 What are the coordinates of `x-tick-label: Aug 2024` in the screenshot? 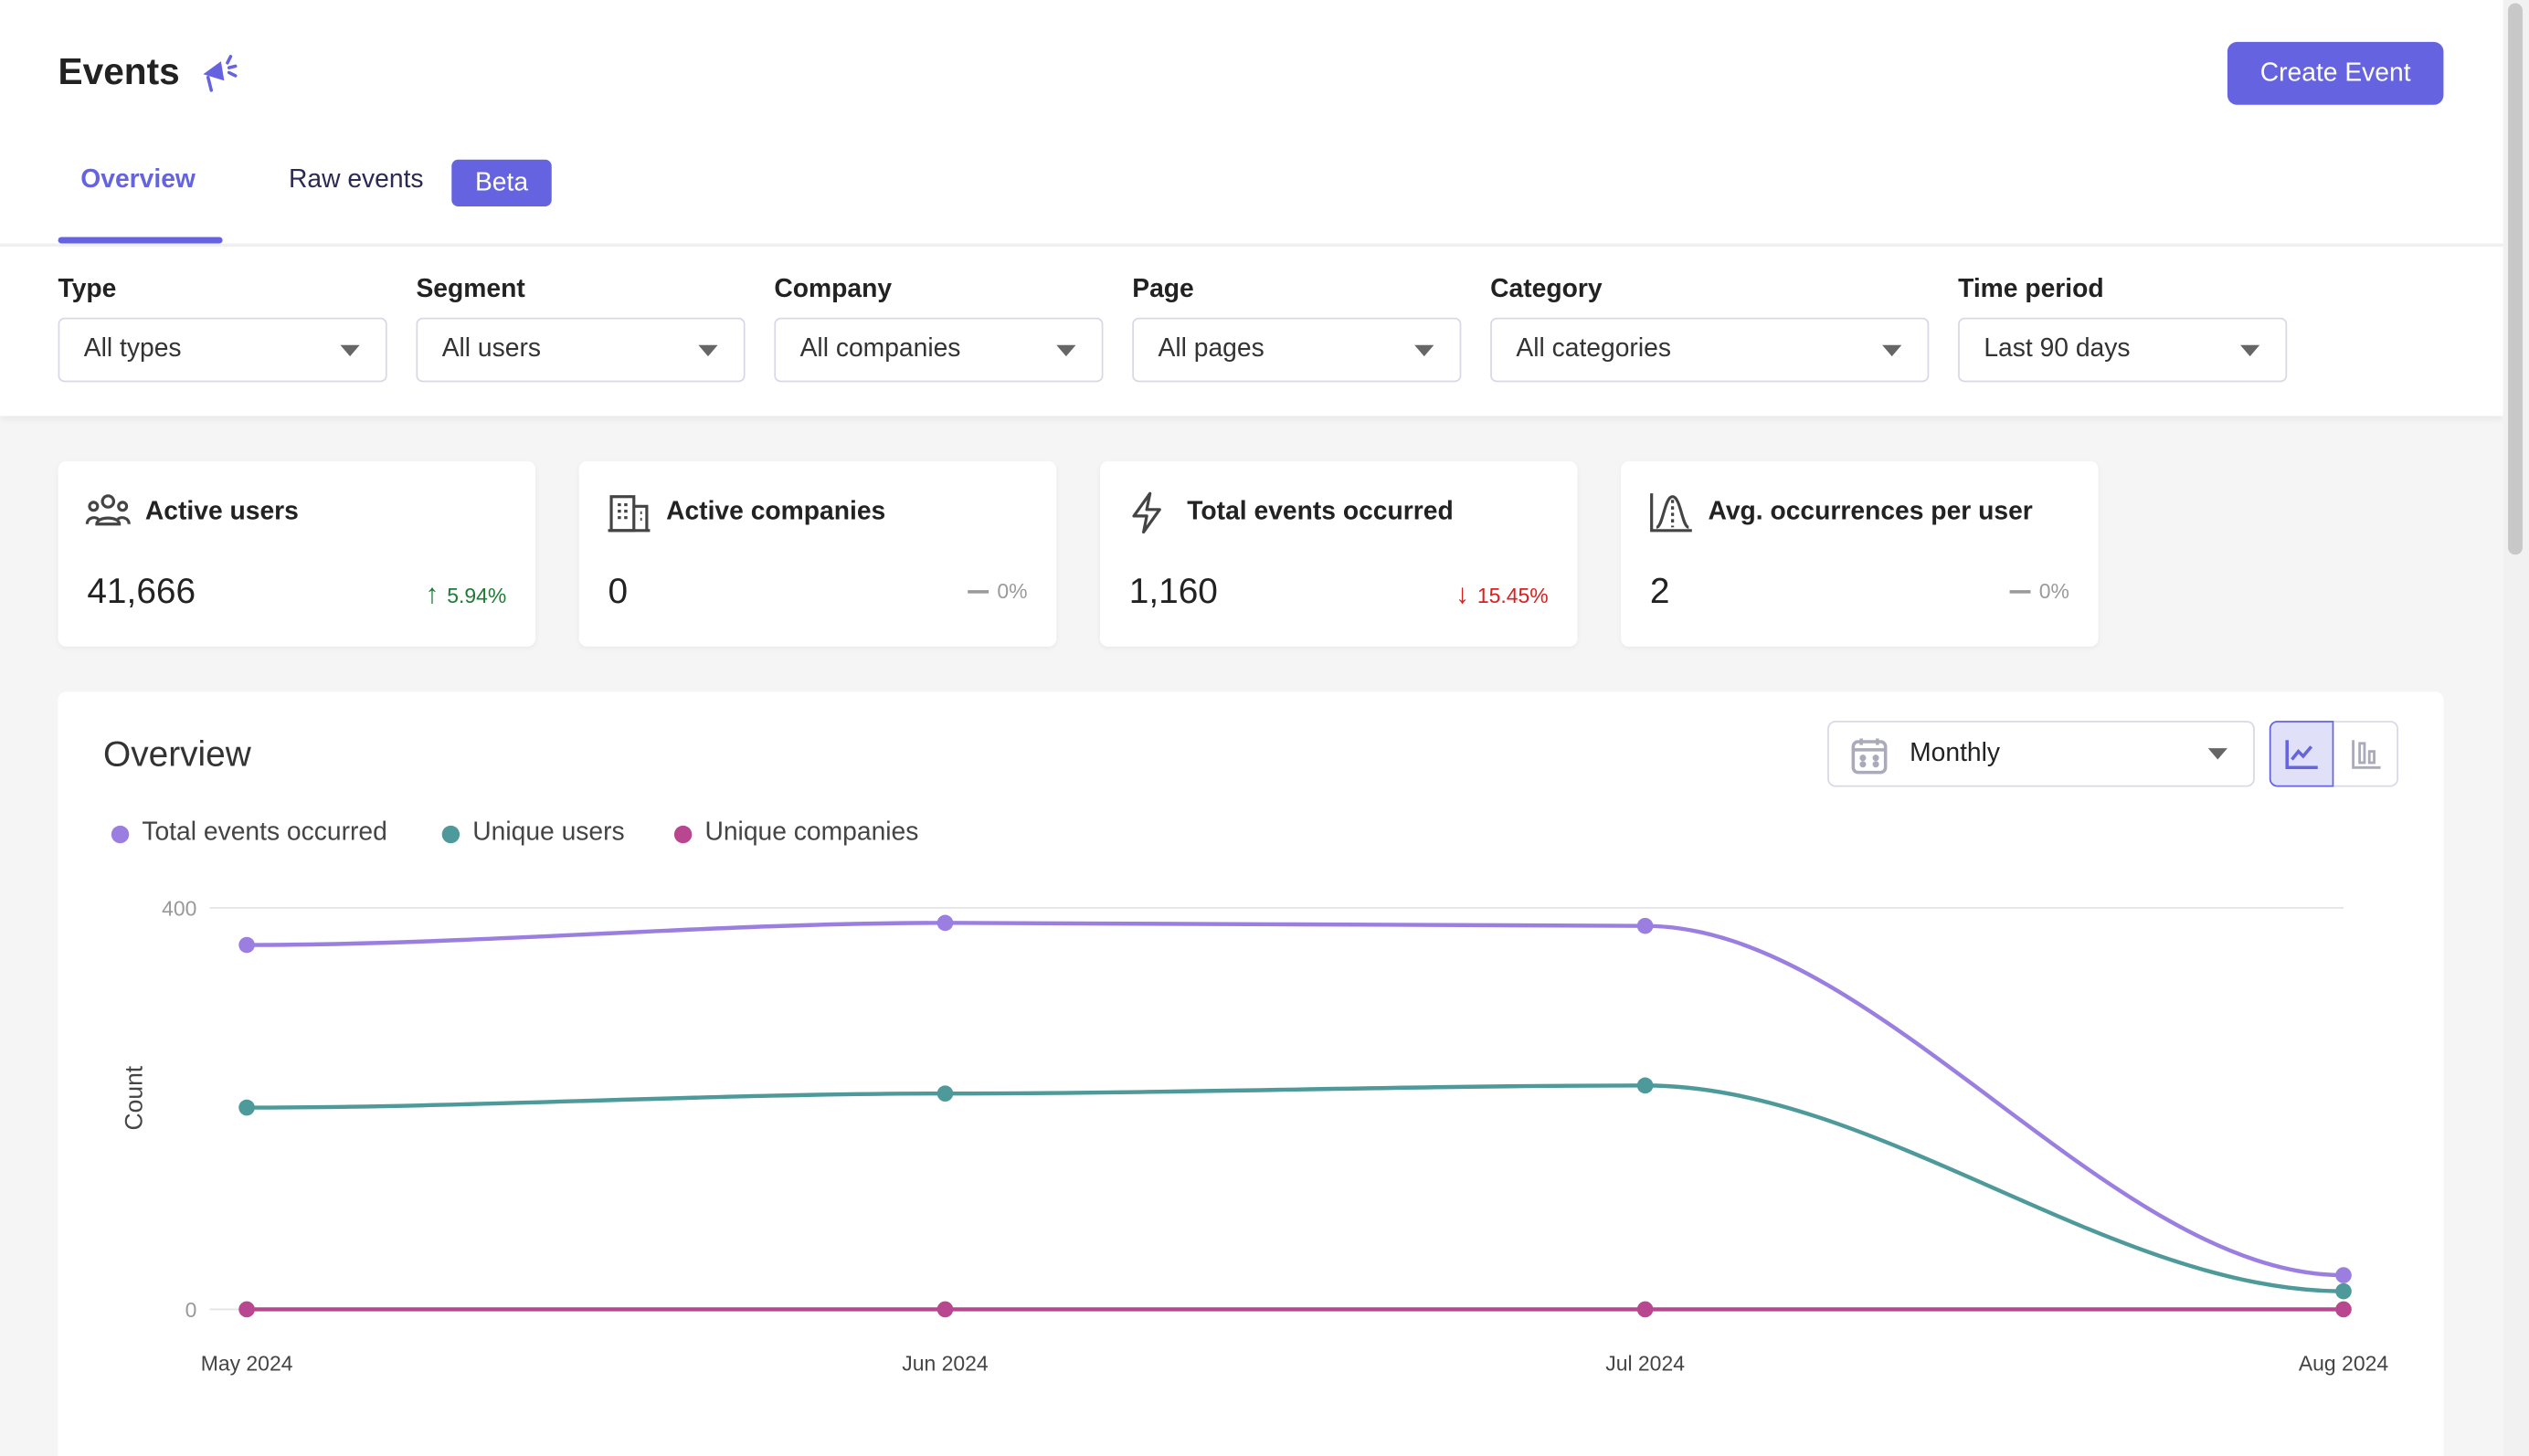 It's located at (2344, 1364).